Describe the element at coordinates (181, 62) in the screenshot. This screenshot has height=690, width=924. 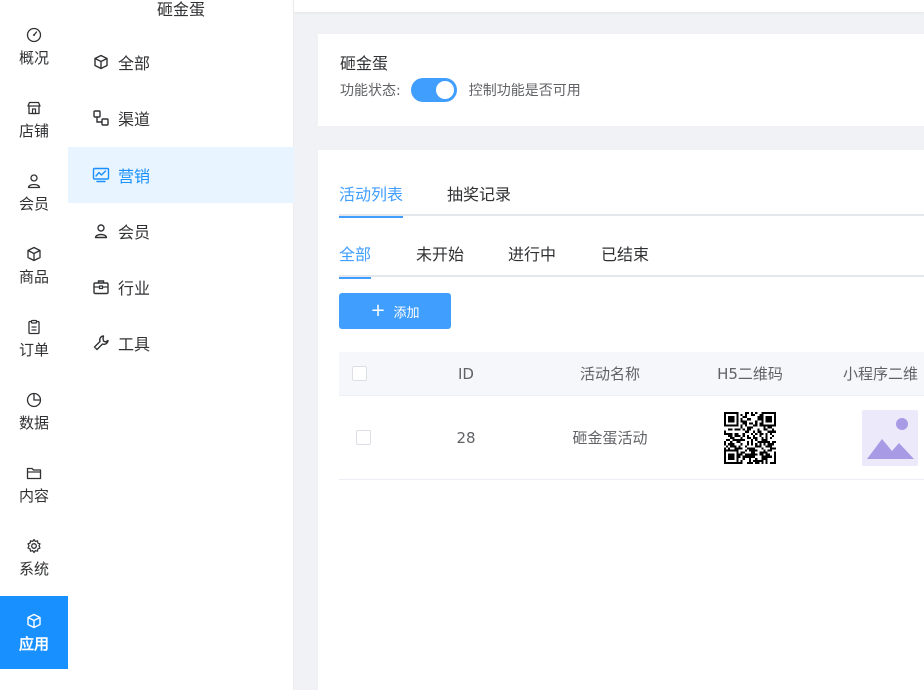
I see `submenu-item-all: 全部` at that location.